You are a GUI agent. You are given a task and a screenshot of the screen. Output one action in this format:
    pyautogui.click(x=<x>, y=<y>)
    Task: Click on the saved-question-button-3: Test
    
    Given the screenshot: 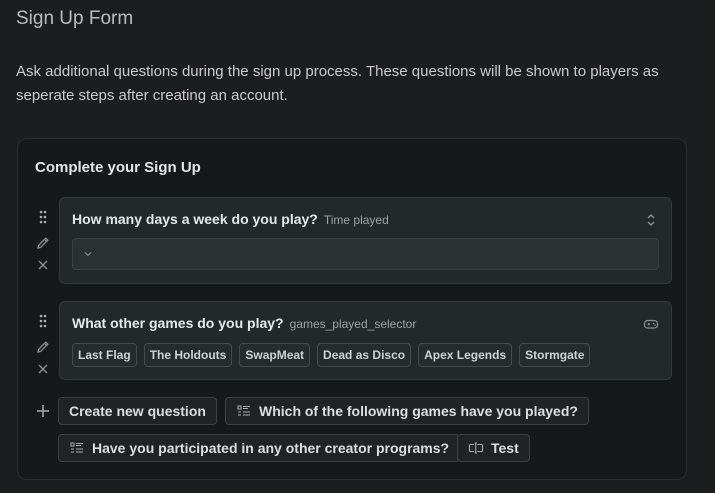 What is the action you would take?
    pyautogui.click(x=493, y=448)
    